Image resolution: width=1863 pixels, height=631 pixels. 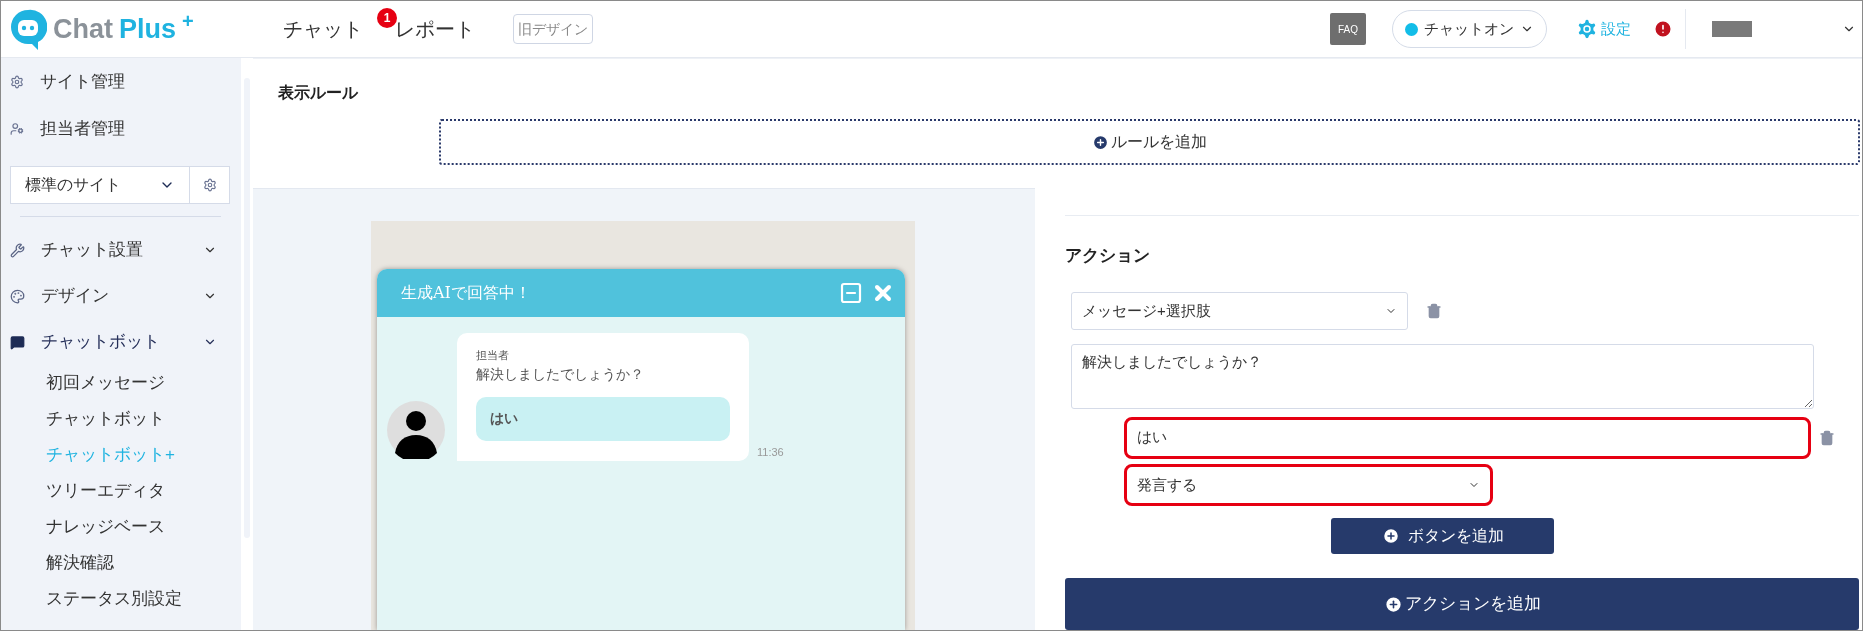 I want to click on settings-icon, so click(x=1587, y=29).